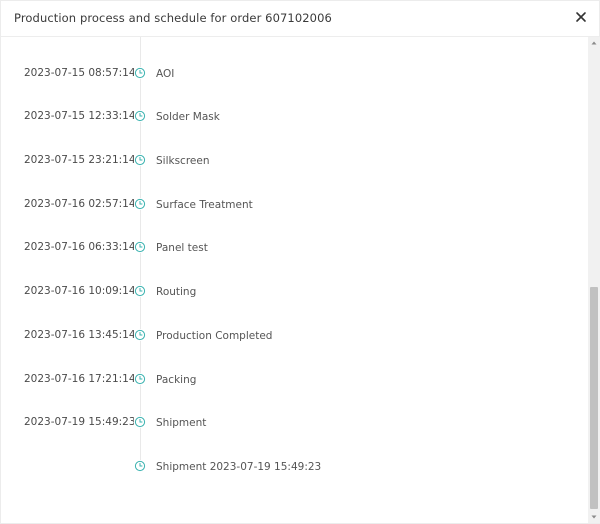 The width and height of the screenshot is (600, 524). I want to click on timeline-label: Silkscreen, so click(183, 161).